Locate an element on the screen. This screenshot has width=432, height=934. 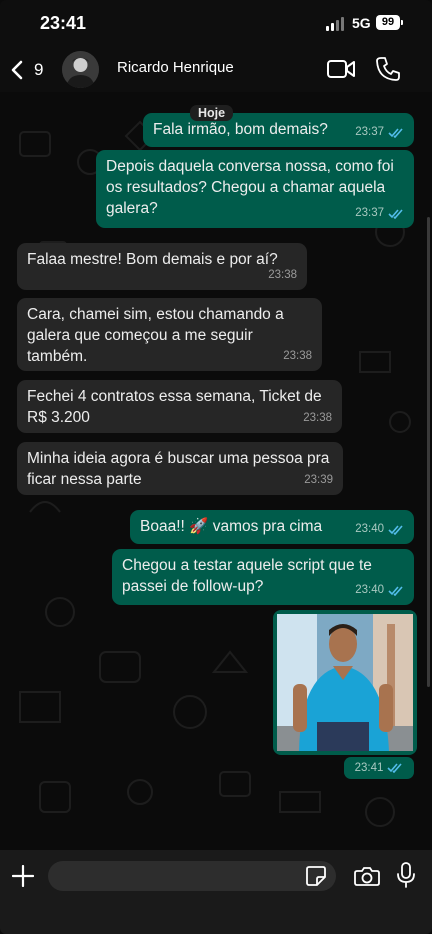
camera-button is located at coordinates (367, 876).